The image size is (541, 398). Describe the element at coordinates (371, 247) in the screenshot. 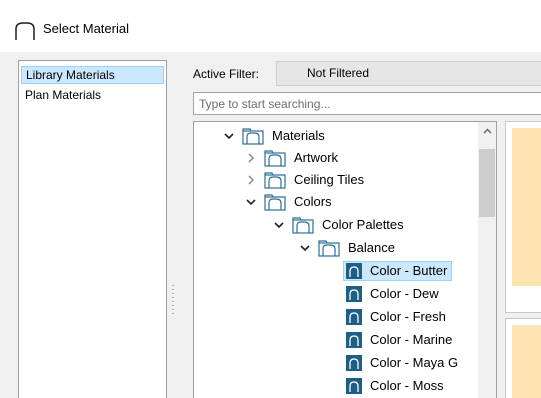

I see `tree-label: Balance` at that location.